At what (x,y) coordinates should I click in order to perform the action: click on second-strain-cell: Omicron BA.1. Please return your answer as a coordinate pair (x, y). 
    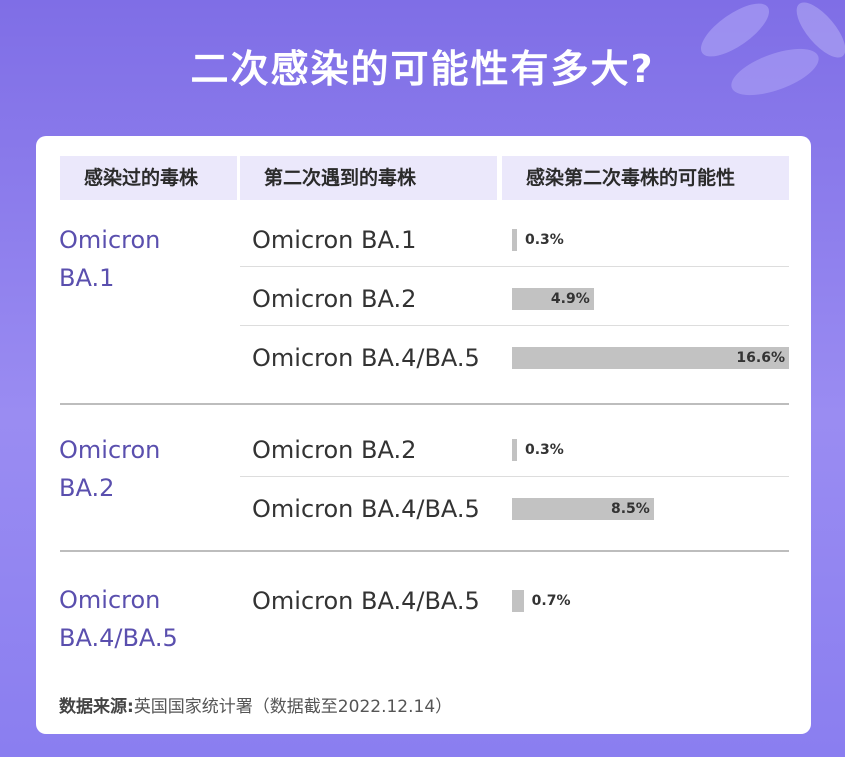
    Looking at the image, I should click on (334, 240).